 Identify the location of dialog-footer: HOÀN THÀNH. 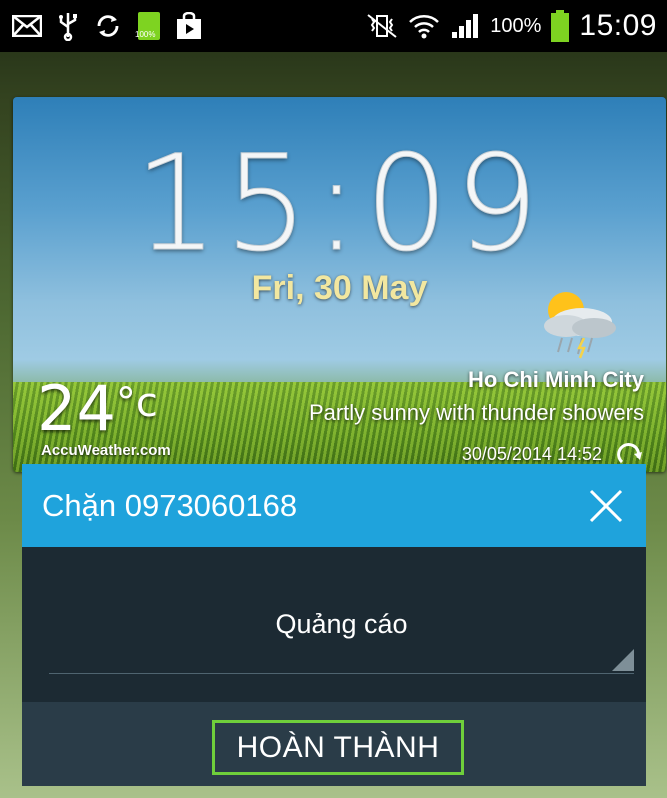
(334, 744).